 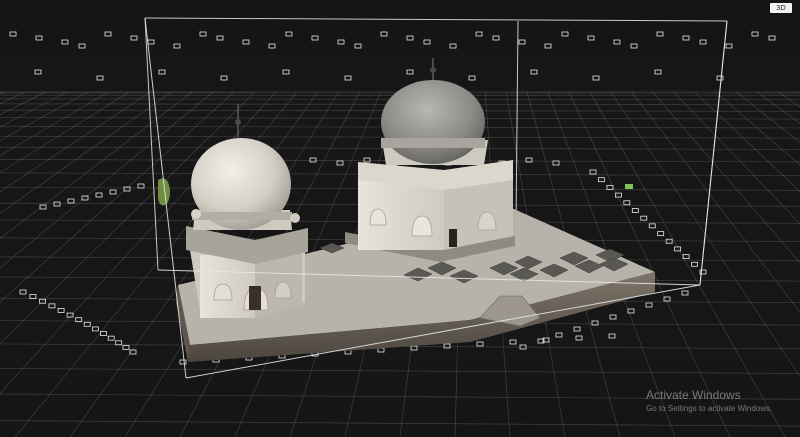 What do you see at coordinates (781, 8) in the screenshot?
I see `view-mode-3d-button: 3D` at bounding box center [781, 8].